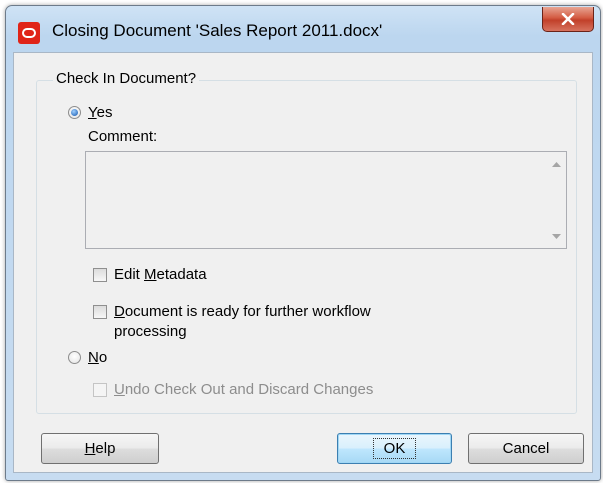  I want to click on scroll-down-arrow-icon, so click(556, 236).